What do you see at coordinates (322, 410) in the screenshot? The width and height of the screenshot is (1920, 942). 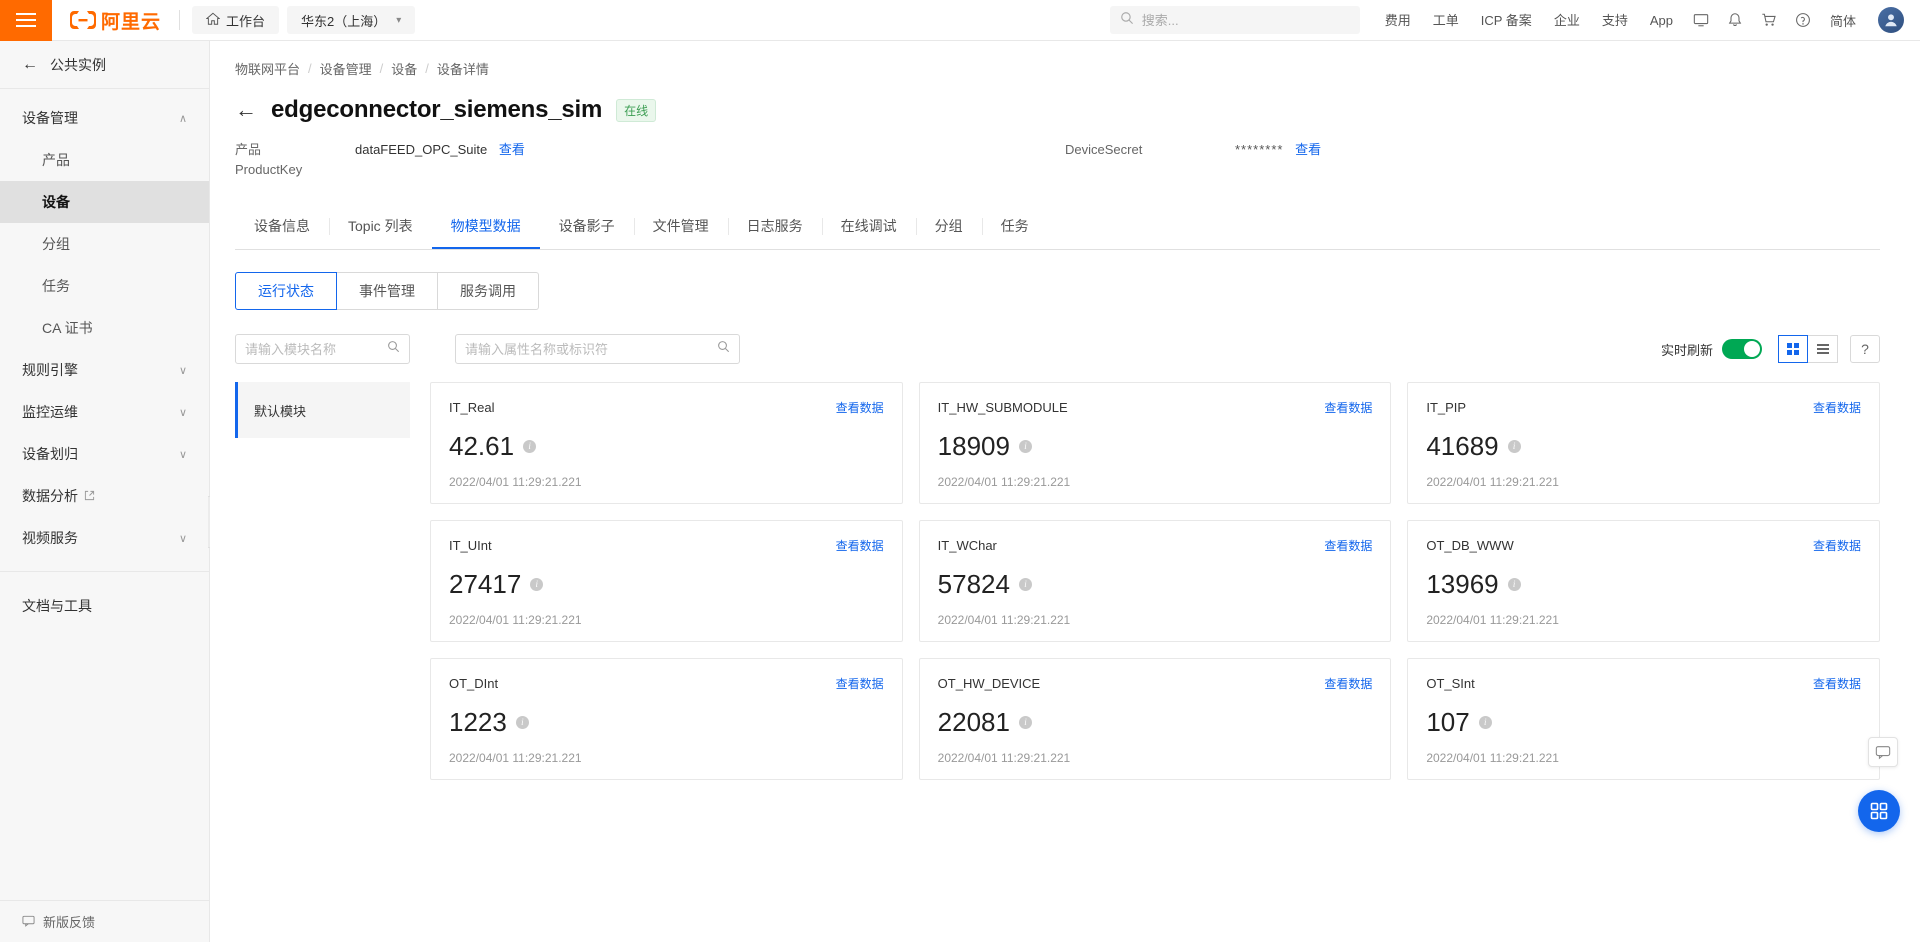 I see `module-item-default: 默认模块` at bounding box center [322, 410].